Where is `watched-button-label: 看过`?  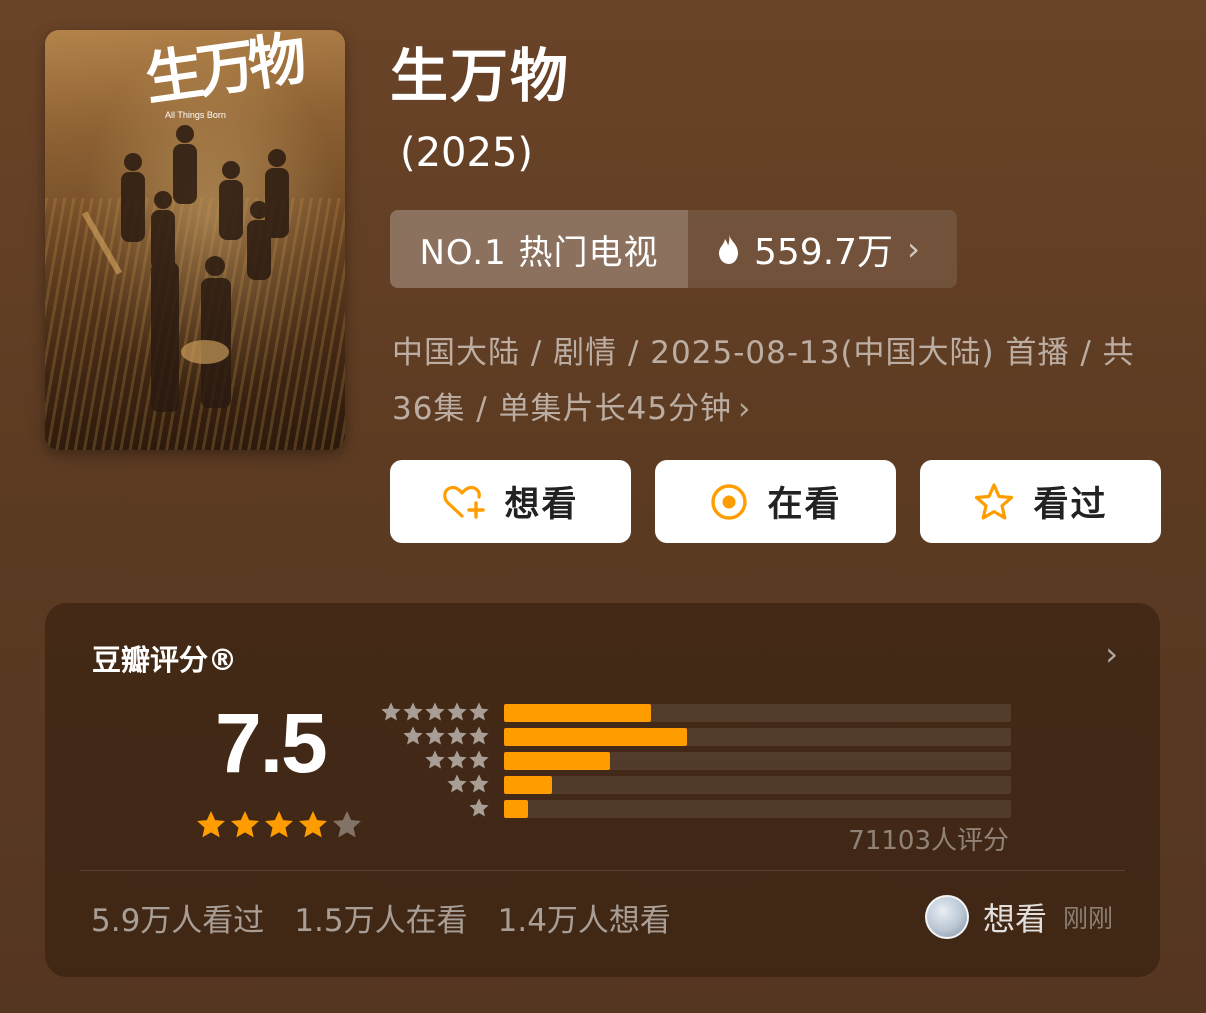 watched-button-label: 看过 is located at coordinates (1070, 505).